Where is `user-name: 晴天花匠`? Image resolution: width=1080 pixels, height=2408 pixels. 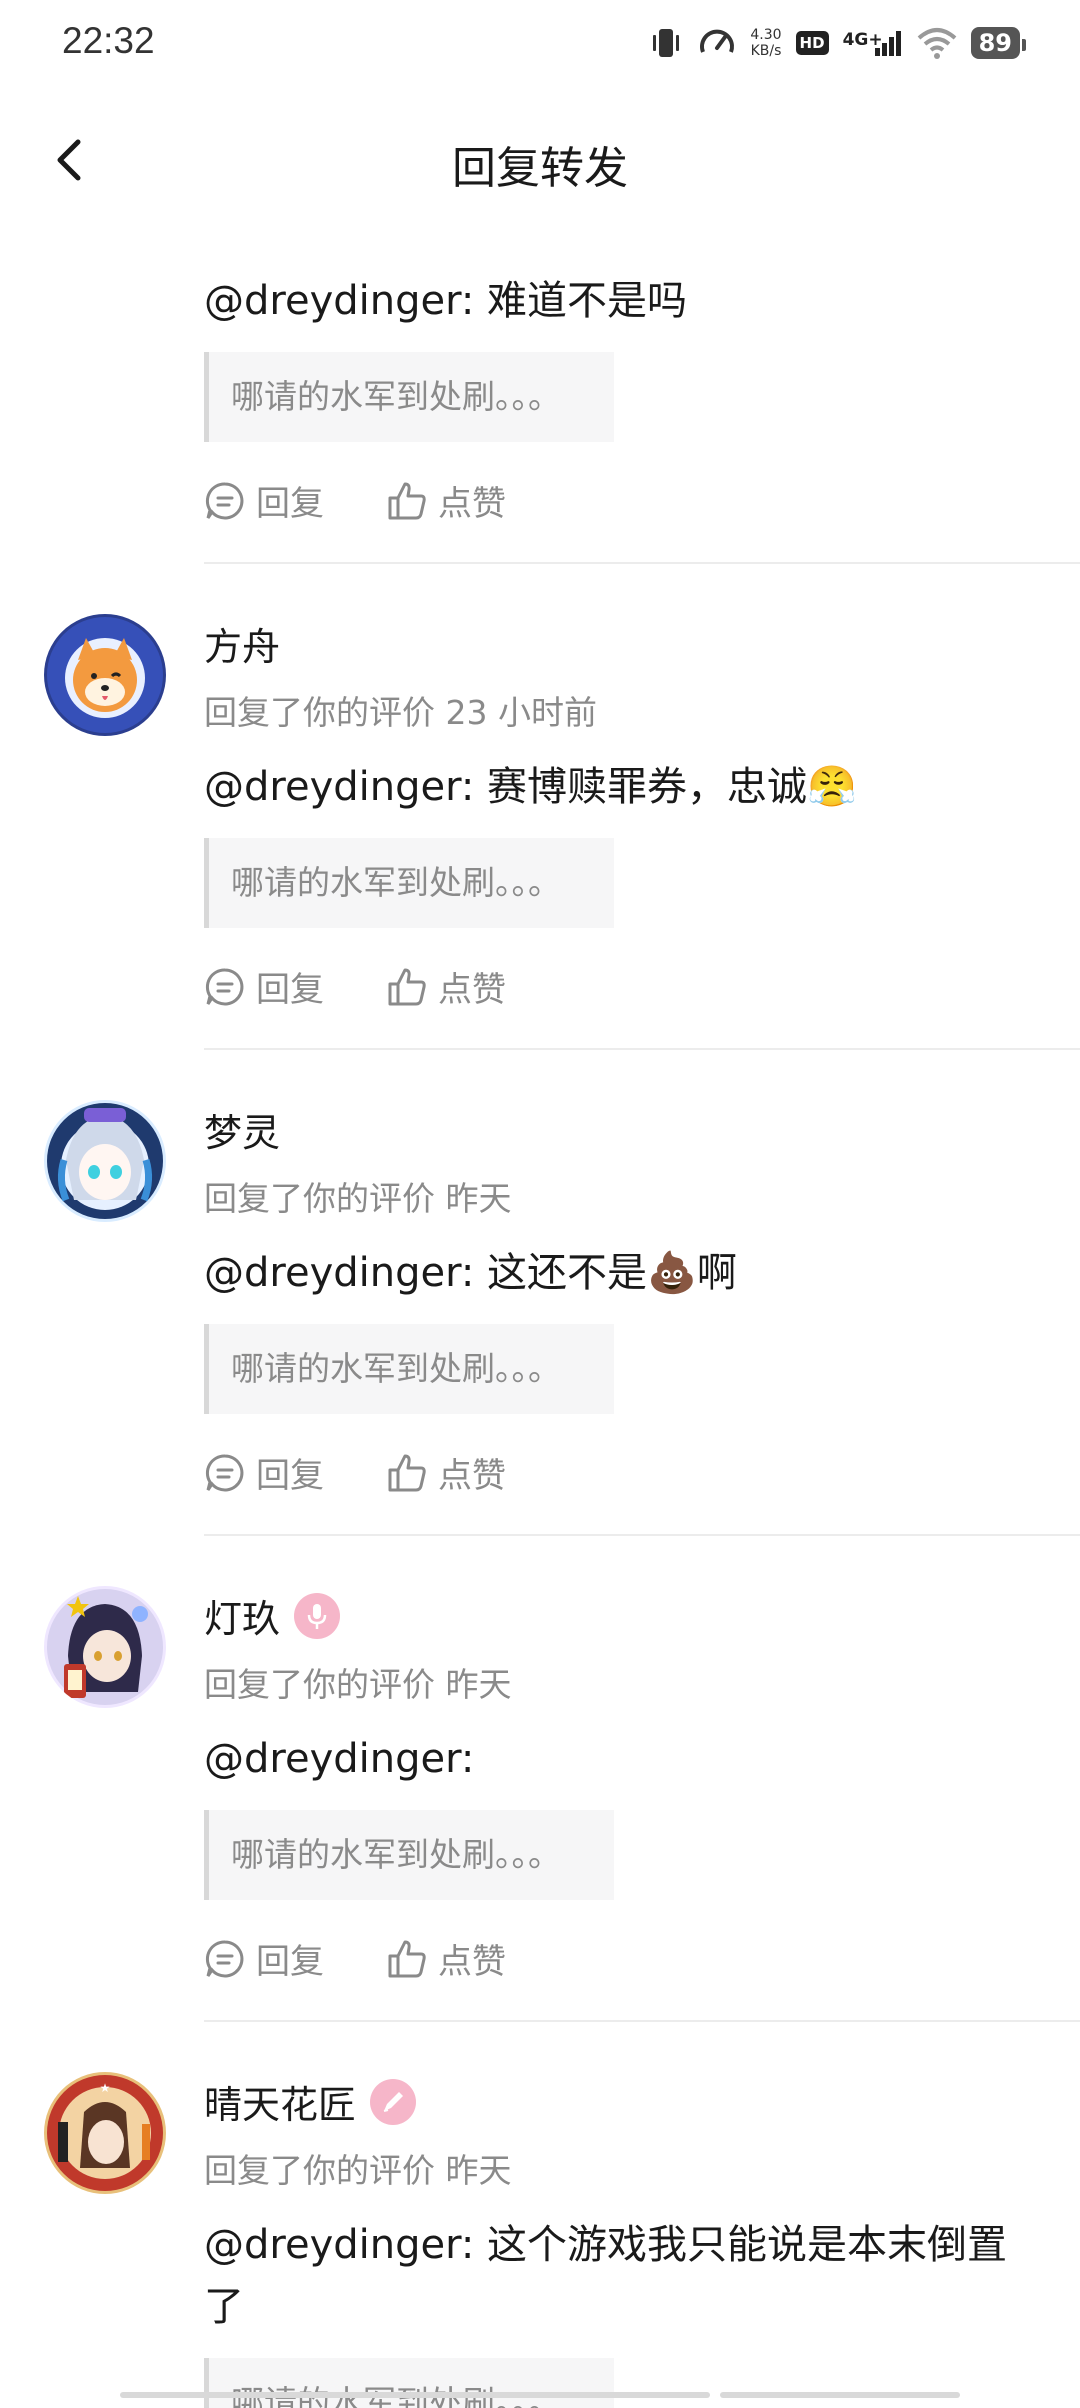
user-name: 晴天花匠 is located at coordinates (280, 2101).